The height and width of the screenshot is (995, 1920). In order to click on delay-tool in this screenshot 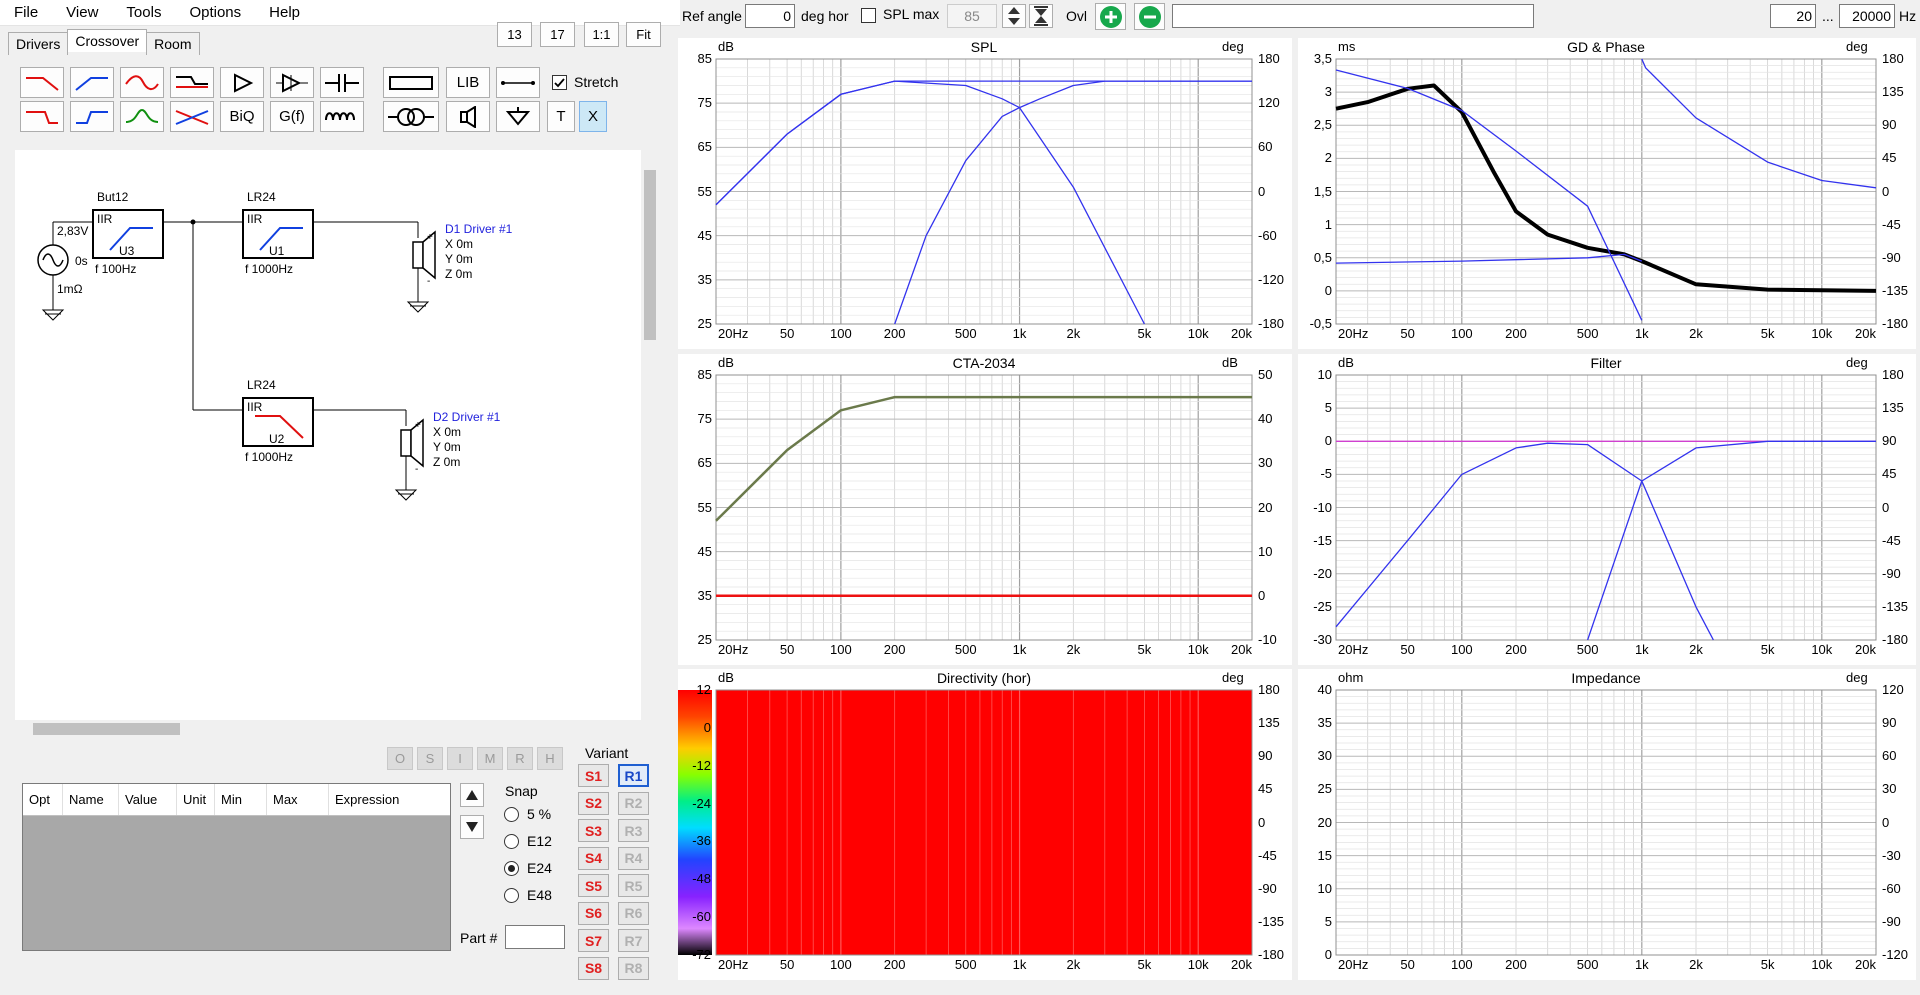, I will do `click(292, 82)`.